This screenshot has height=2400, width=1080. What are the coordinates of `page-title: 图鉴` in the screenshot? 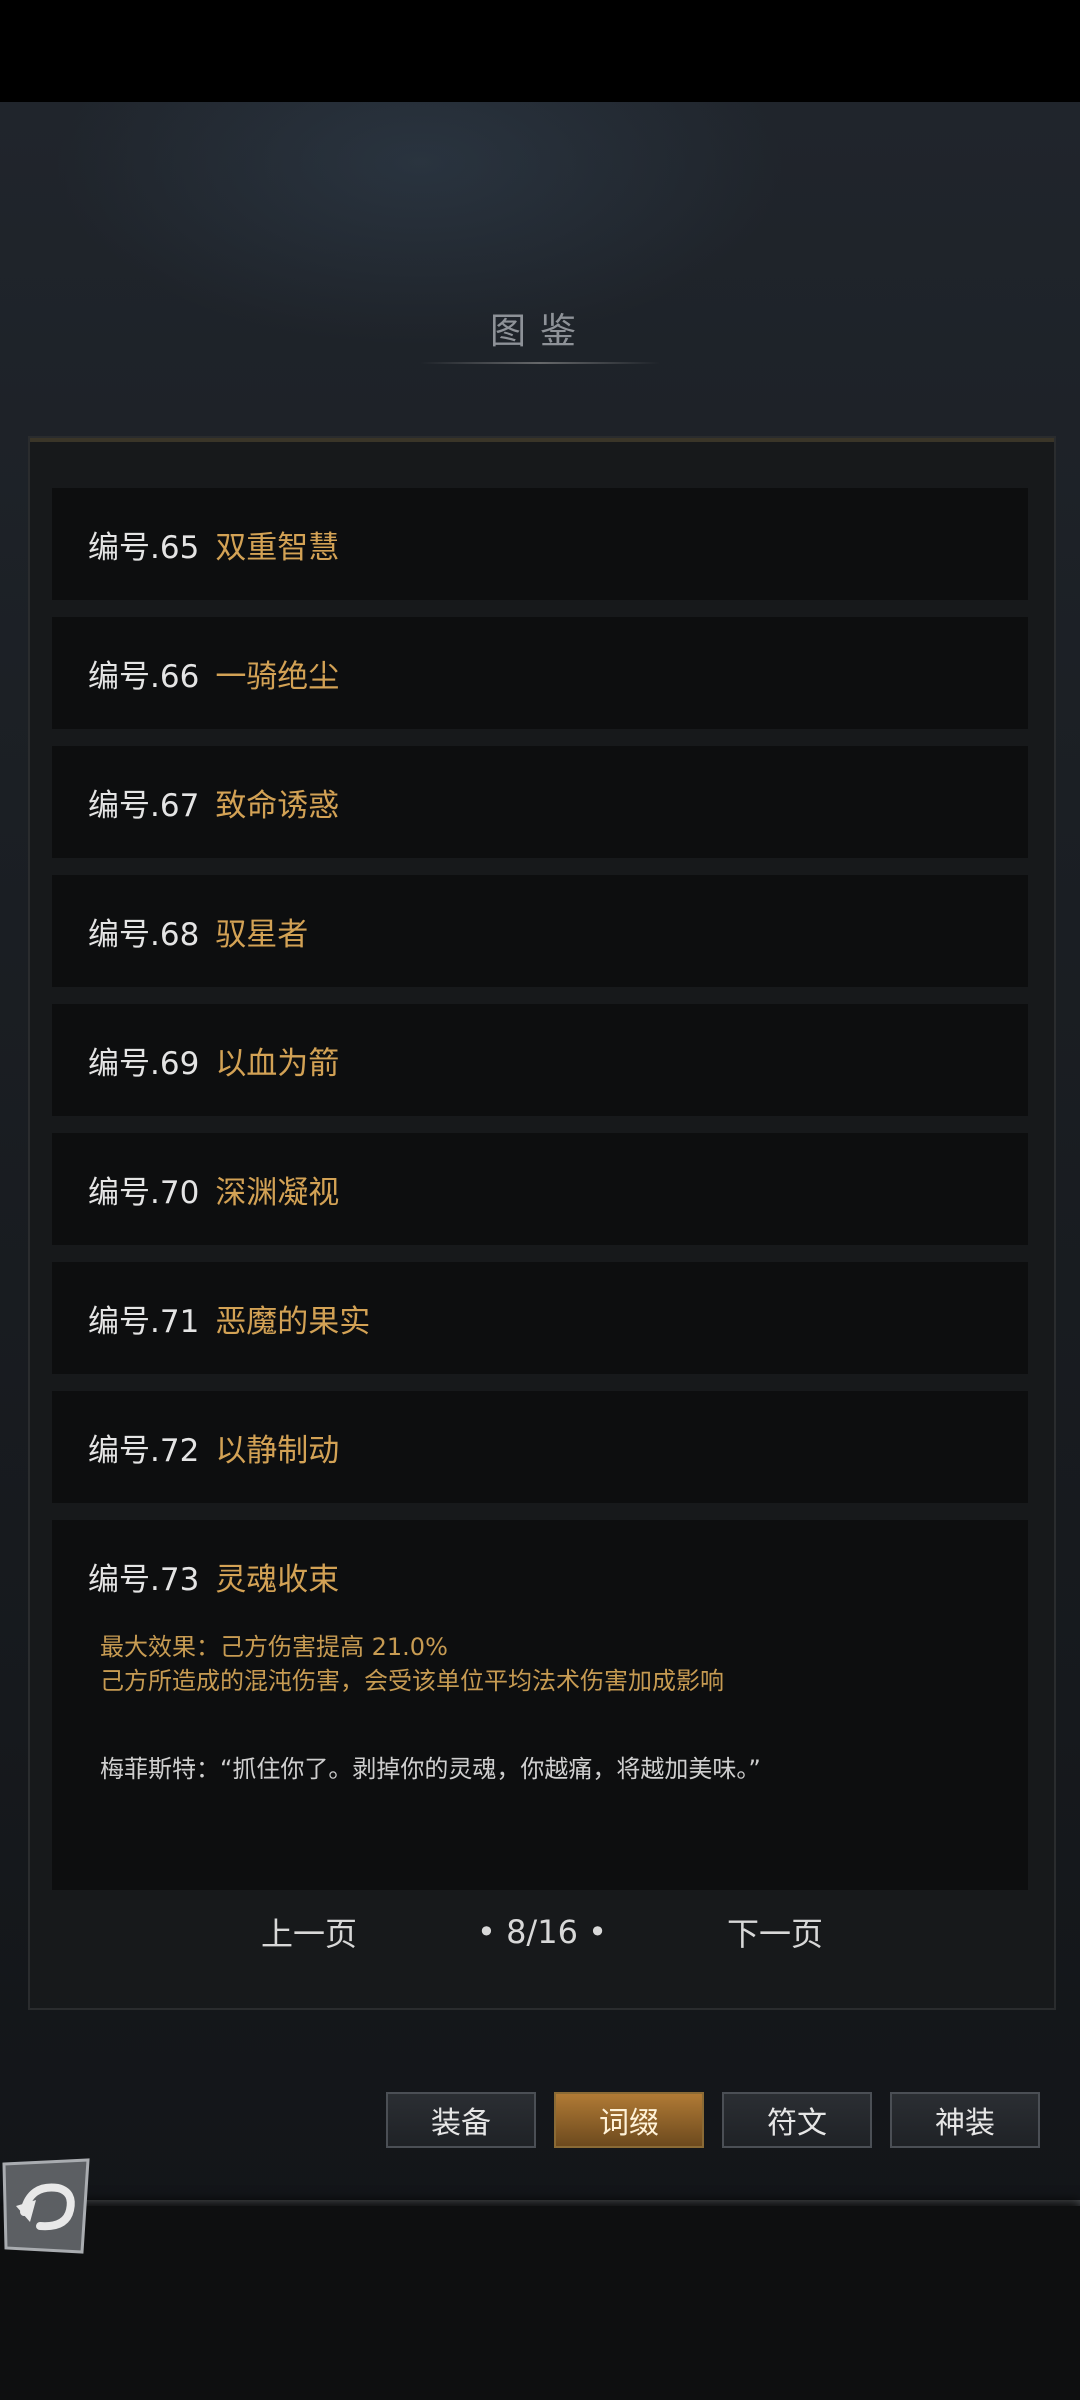 It's located at (539, 331).